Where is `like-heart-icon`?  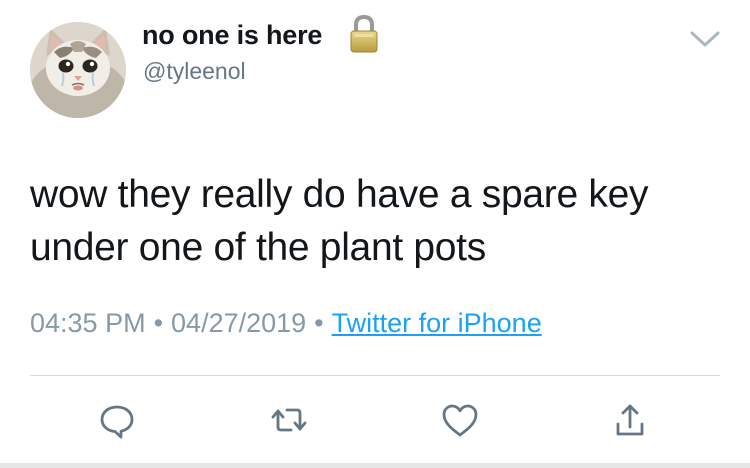 like-heart-icon is located at coordinates (460, 420).